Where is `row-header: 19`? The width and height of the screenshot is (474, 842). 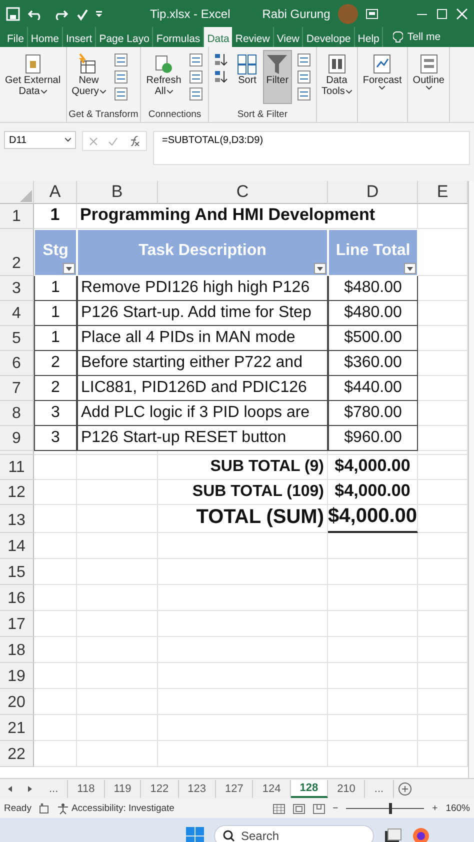
row-header: 19 is located at coordinates (17, 676).